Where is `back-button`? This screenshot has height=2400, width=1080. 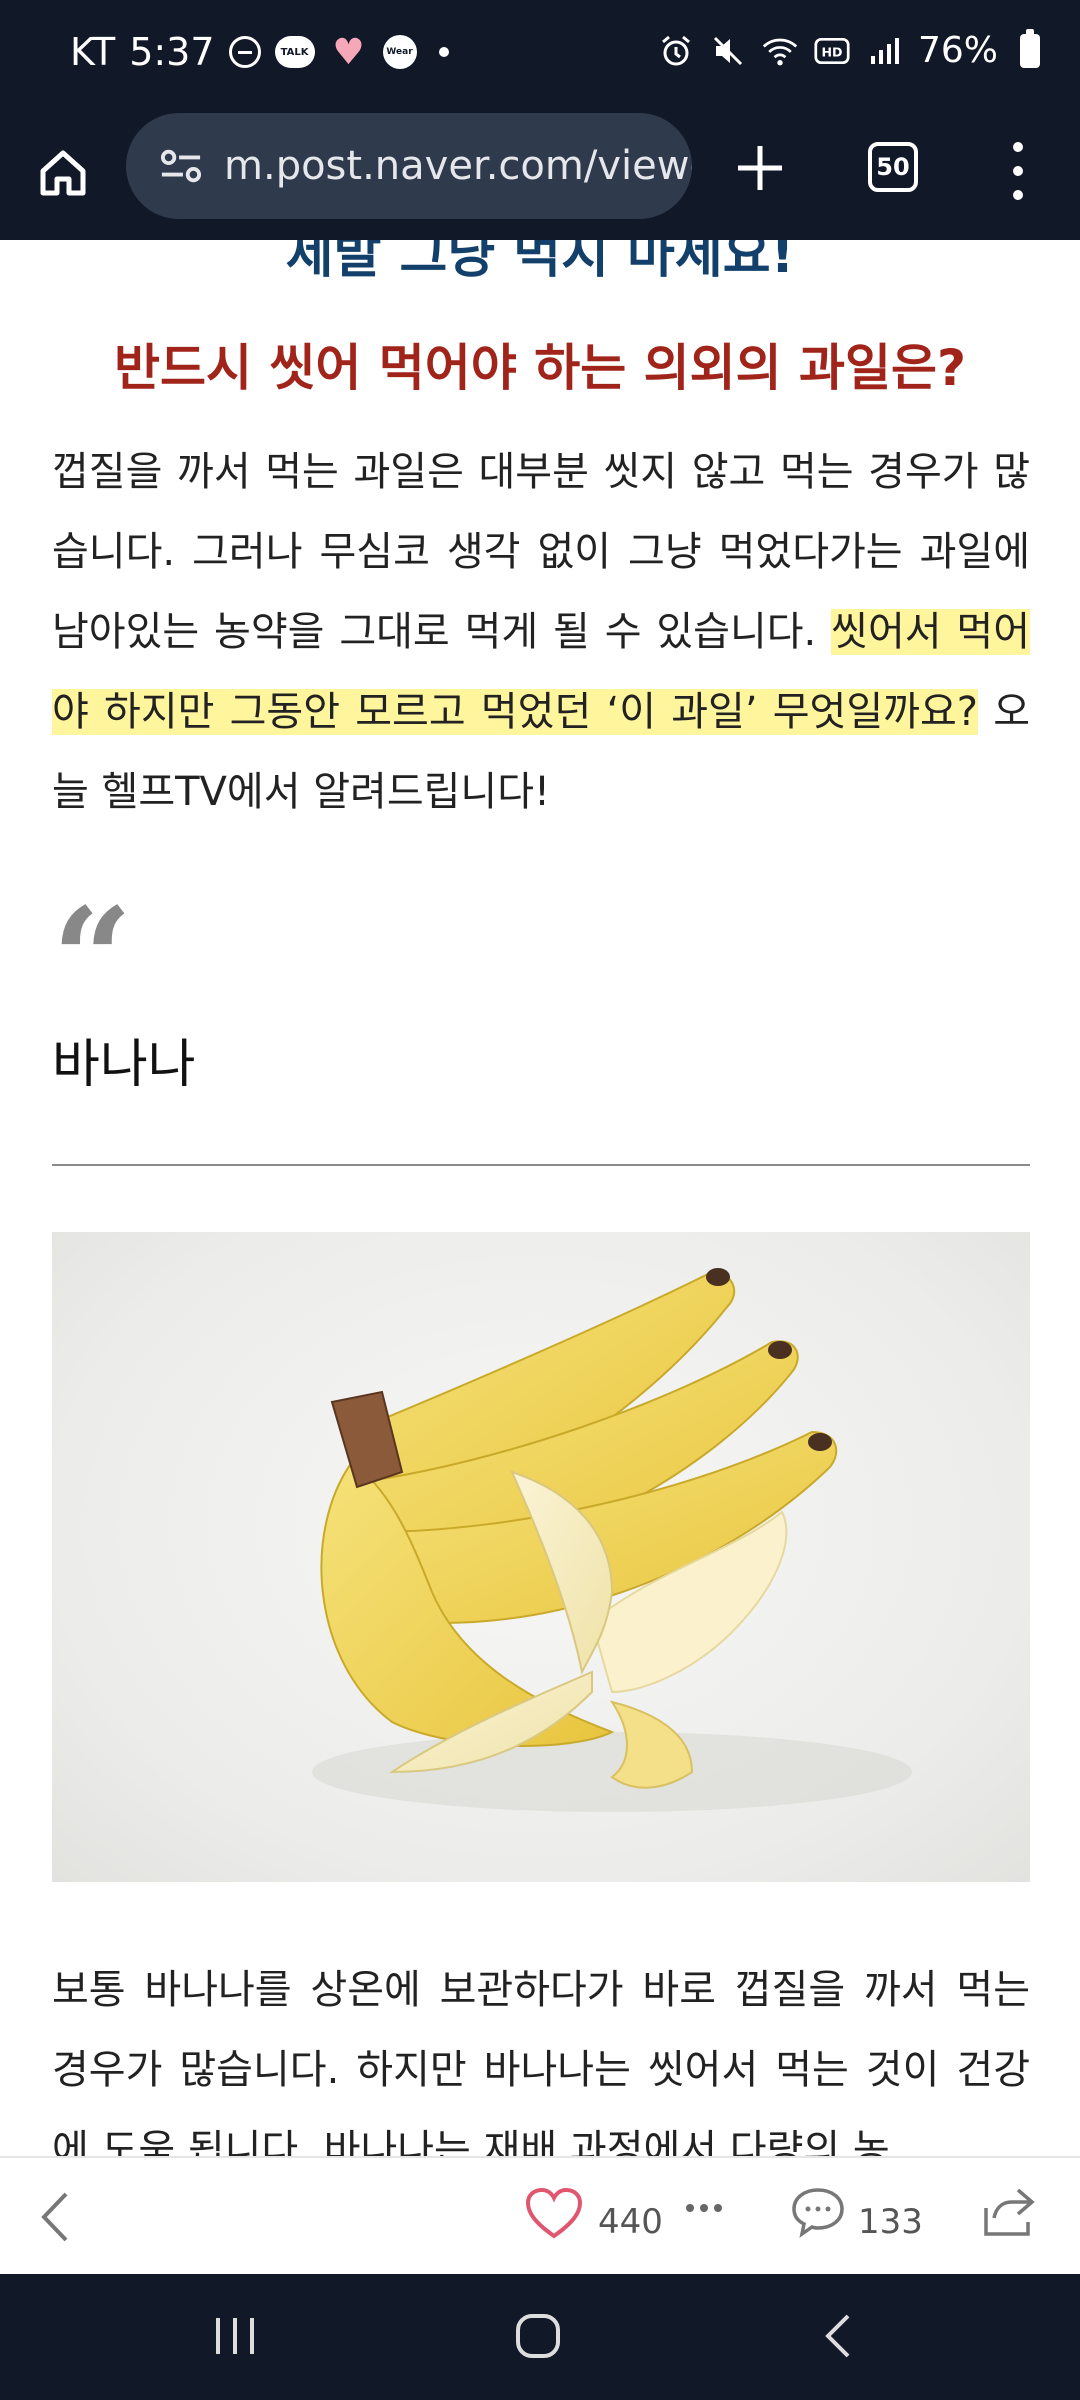 back-button is located at coordinates (55, 2217).